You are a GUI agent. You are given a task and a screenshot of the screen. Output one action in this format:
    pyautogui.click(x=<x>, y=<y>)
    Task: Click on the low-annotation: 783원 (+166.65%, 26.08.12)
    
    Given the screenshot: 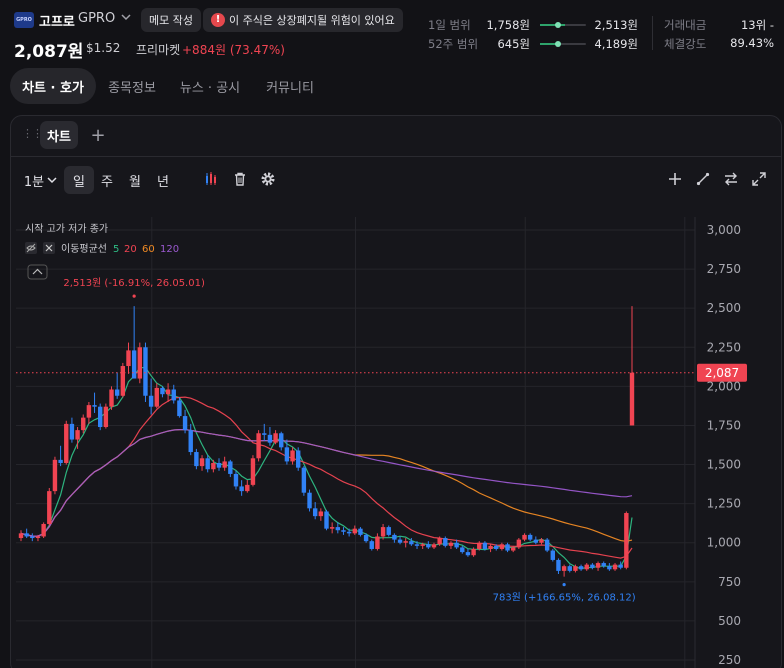 What is the action you would take?
    pyautogui.click(x=564, y=598)
    